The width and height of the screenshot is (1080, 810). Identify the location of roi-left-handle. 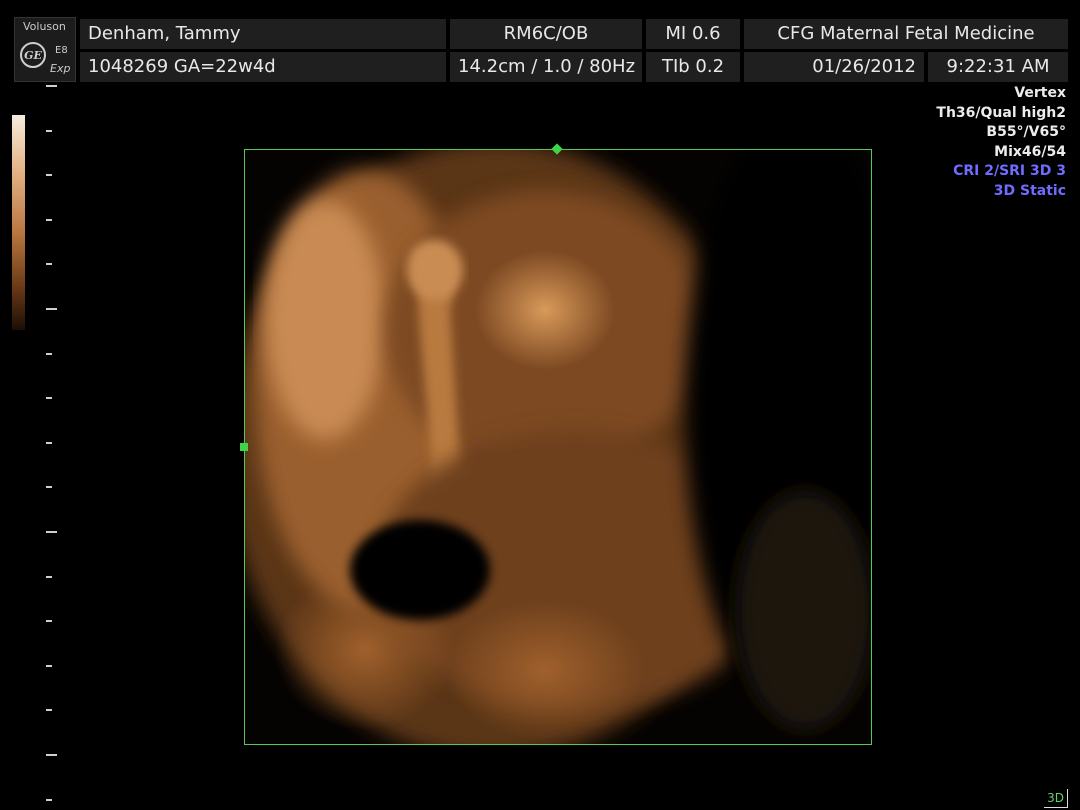
(244, 447).